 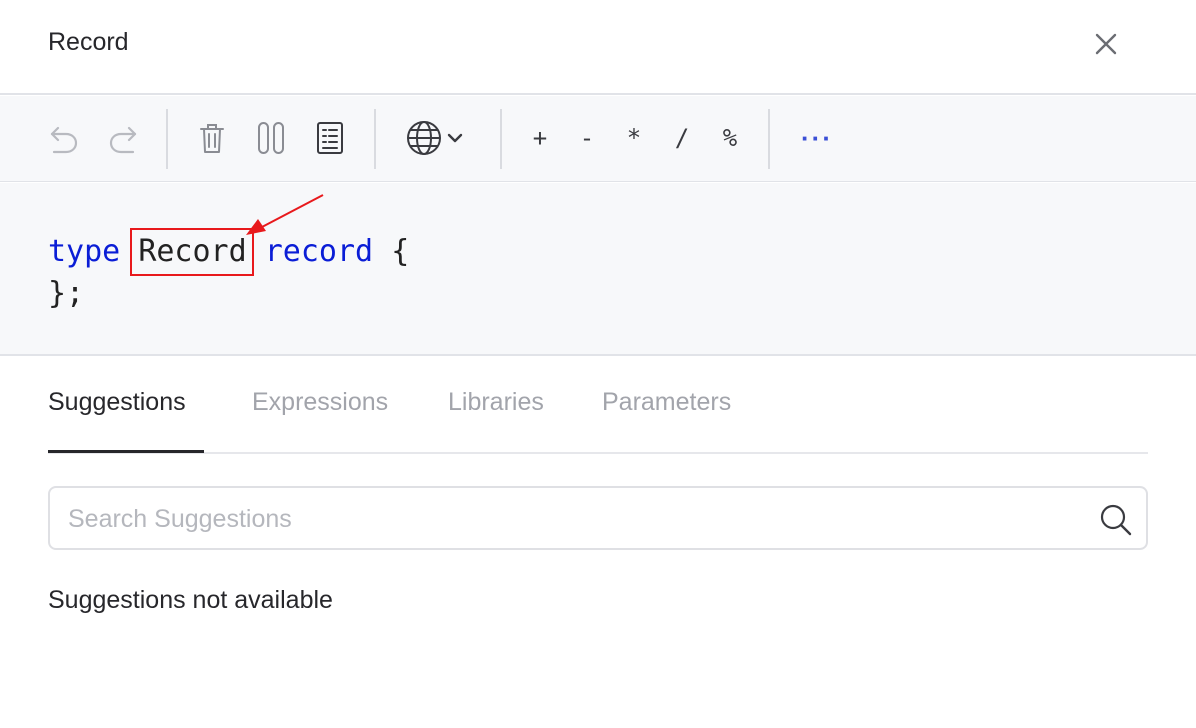 I want to click on delete-button, so click(x=212, y=138).